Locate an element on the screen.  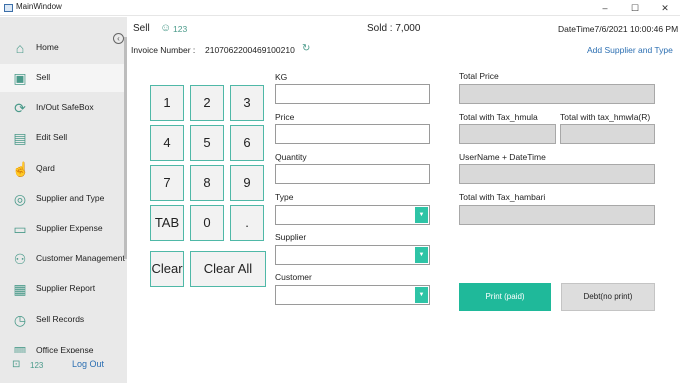
debt-no-print-button: Debt(no print) is located at coordinates (608, 297).